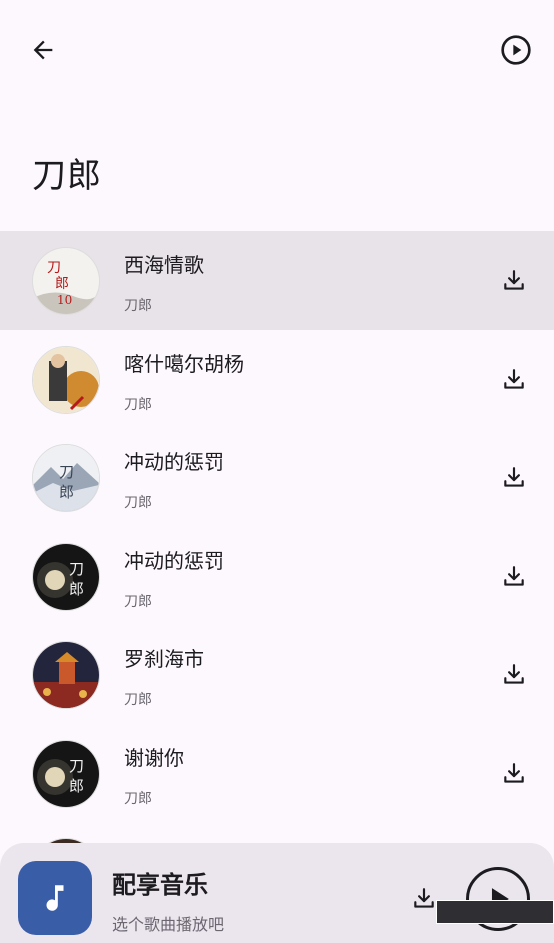 The height and width of the screenshot is (943, 554). Describe the element at coordinates (277, 674) in the screenshot. I see `song-row: 罗刹海市 刀郎` at that location.